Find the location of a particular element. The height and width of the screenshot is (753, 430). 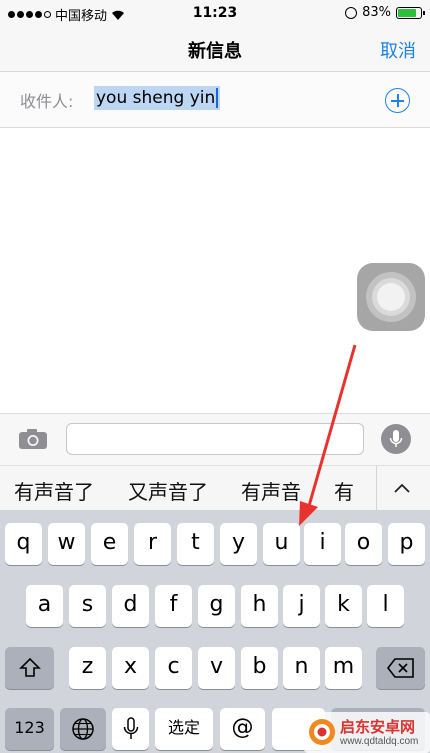

key-o: o is located at coordinates (363, 544).